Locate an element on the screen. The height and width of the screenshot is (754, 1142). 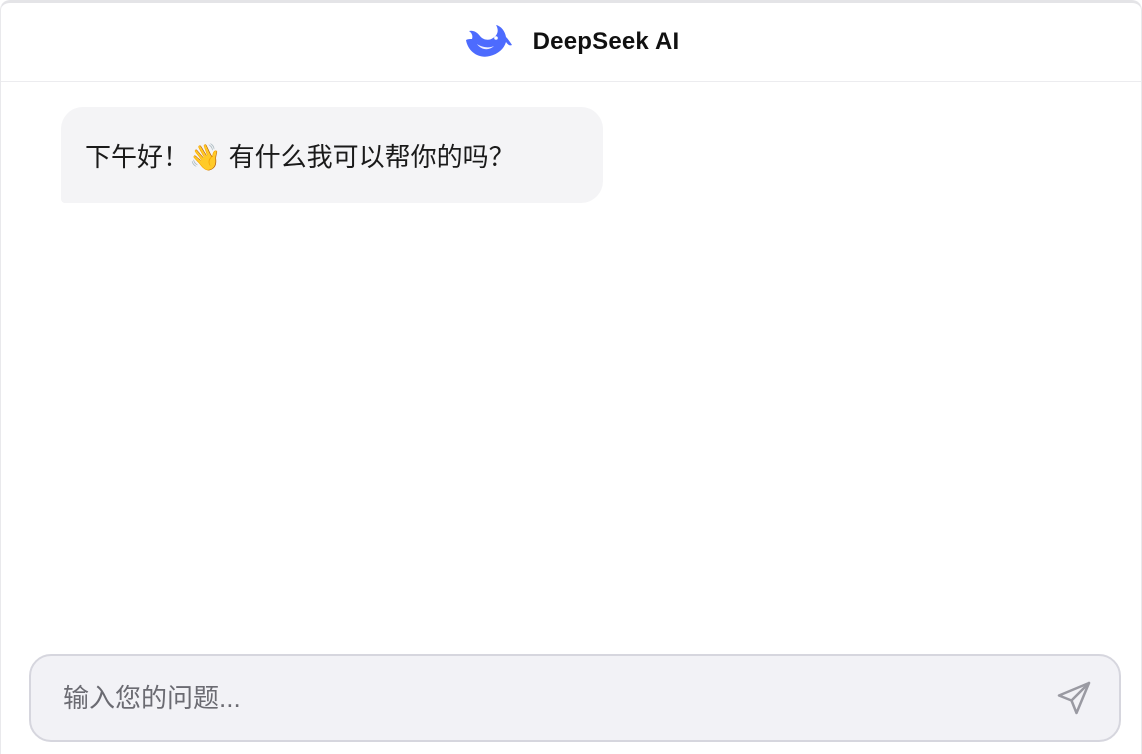
whale-logo-icon is located at coordinates (488, 42).